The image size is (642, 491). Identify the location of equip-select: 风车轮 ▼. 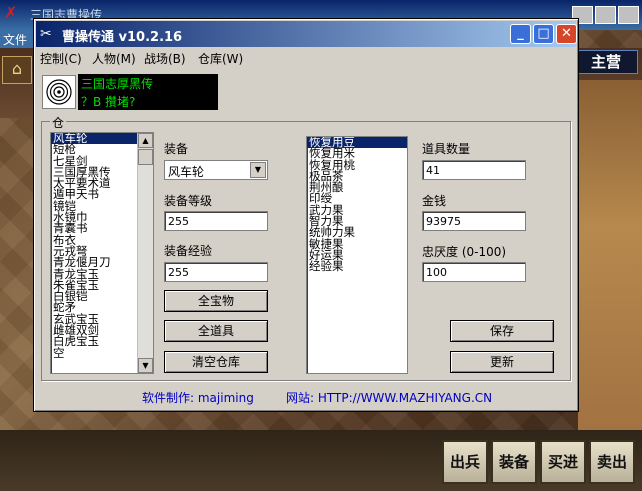
(216, 170).